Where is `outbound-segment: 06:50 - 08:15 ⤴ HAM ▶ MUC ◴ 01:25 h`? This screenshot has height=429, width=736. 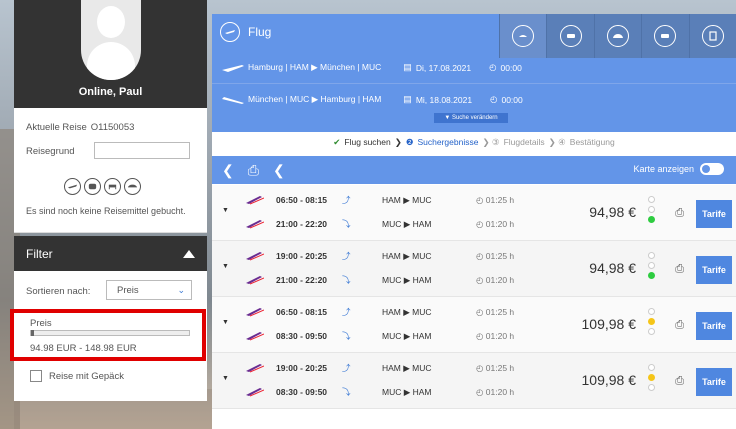
outbound-segment: 06:50 - 08:15 ⤴ HAM ▶ MUC ◴ 01:25 h is located at coordinates (380, 312).